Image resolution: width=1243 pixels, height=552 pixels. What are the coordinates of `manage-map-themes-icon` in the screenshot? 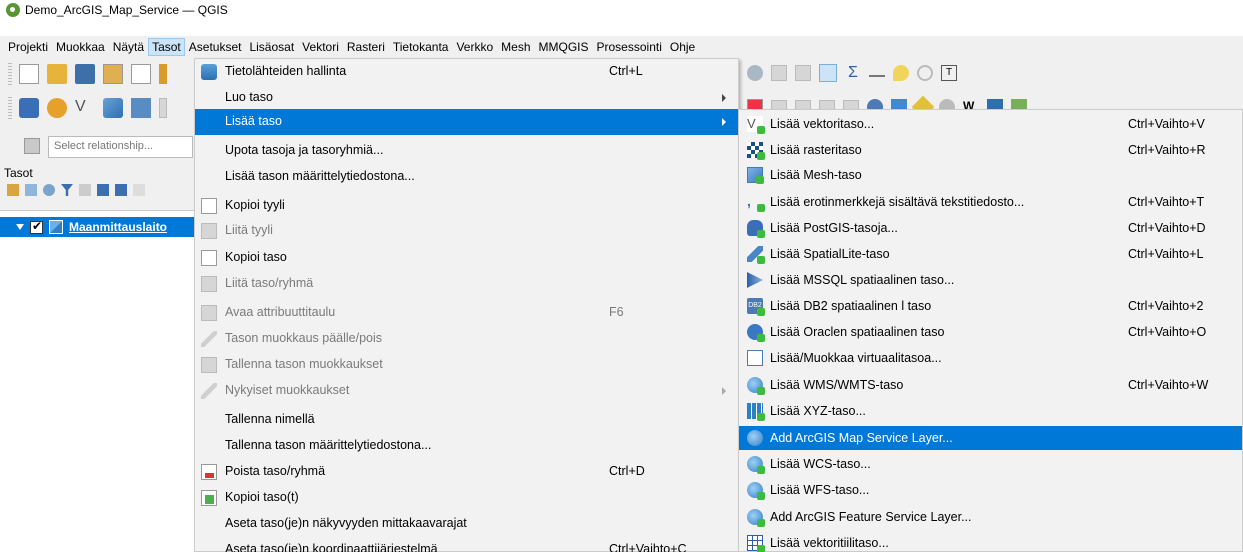 It's located at (49, 190).